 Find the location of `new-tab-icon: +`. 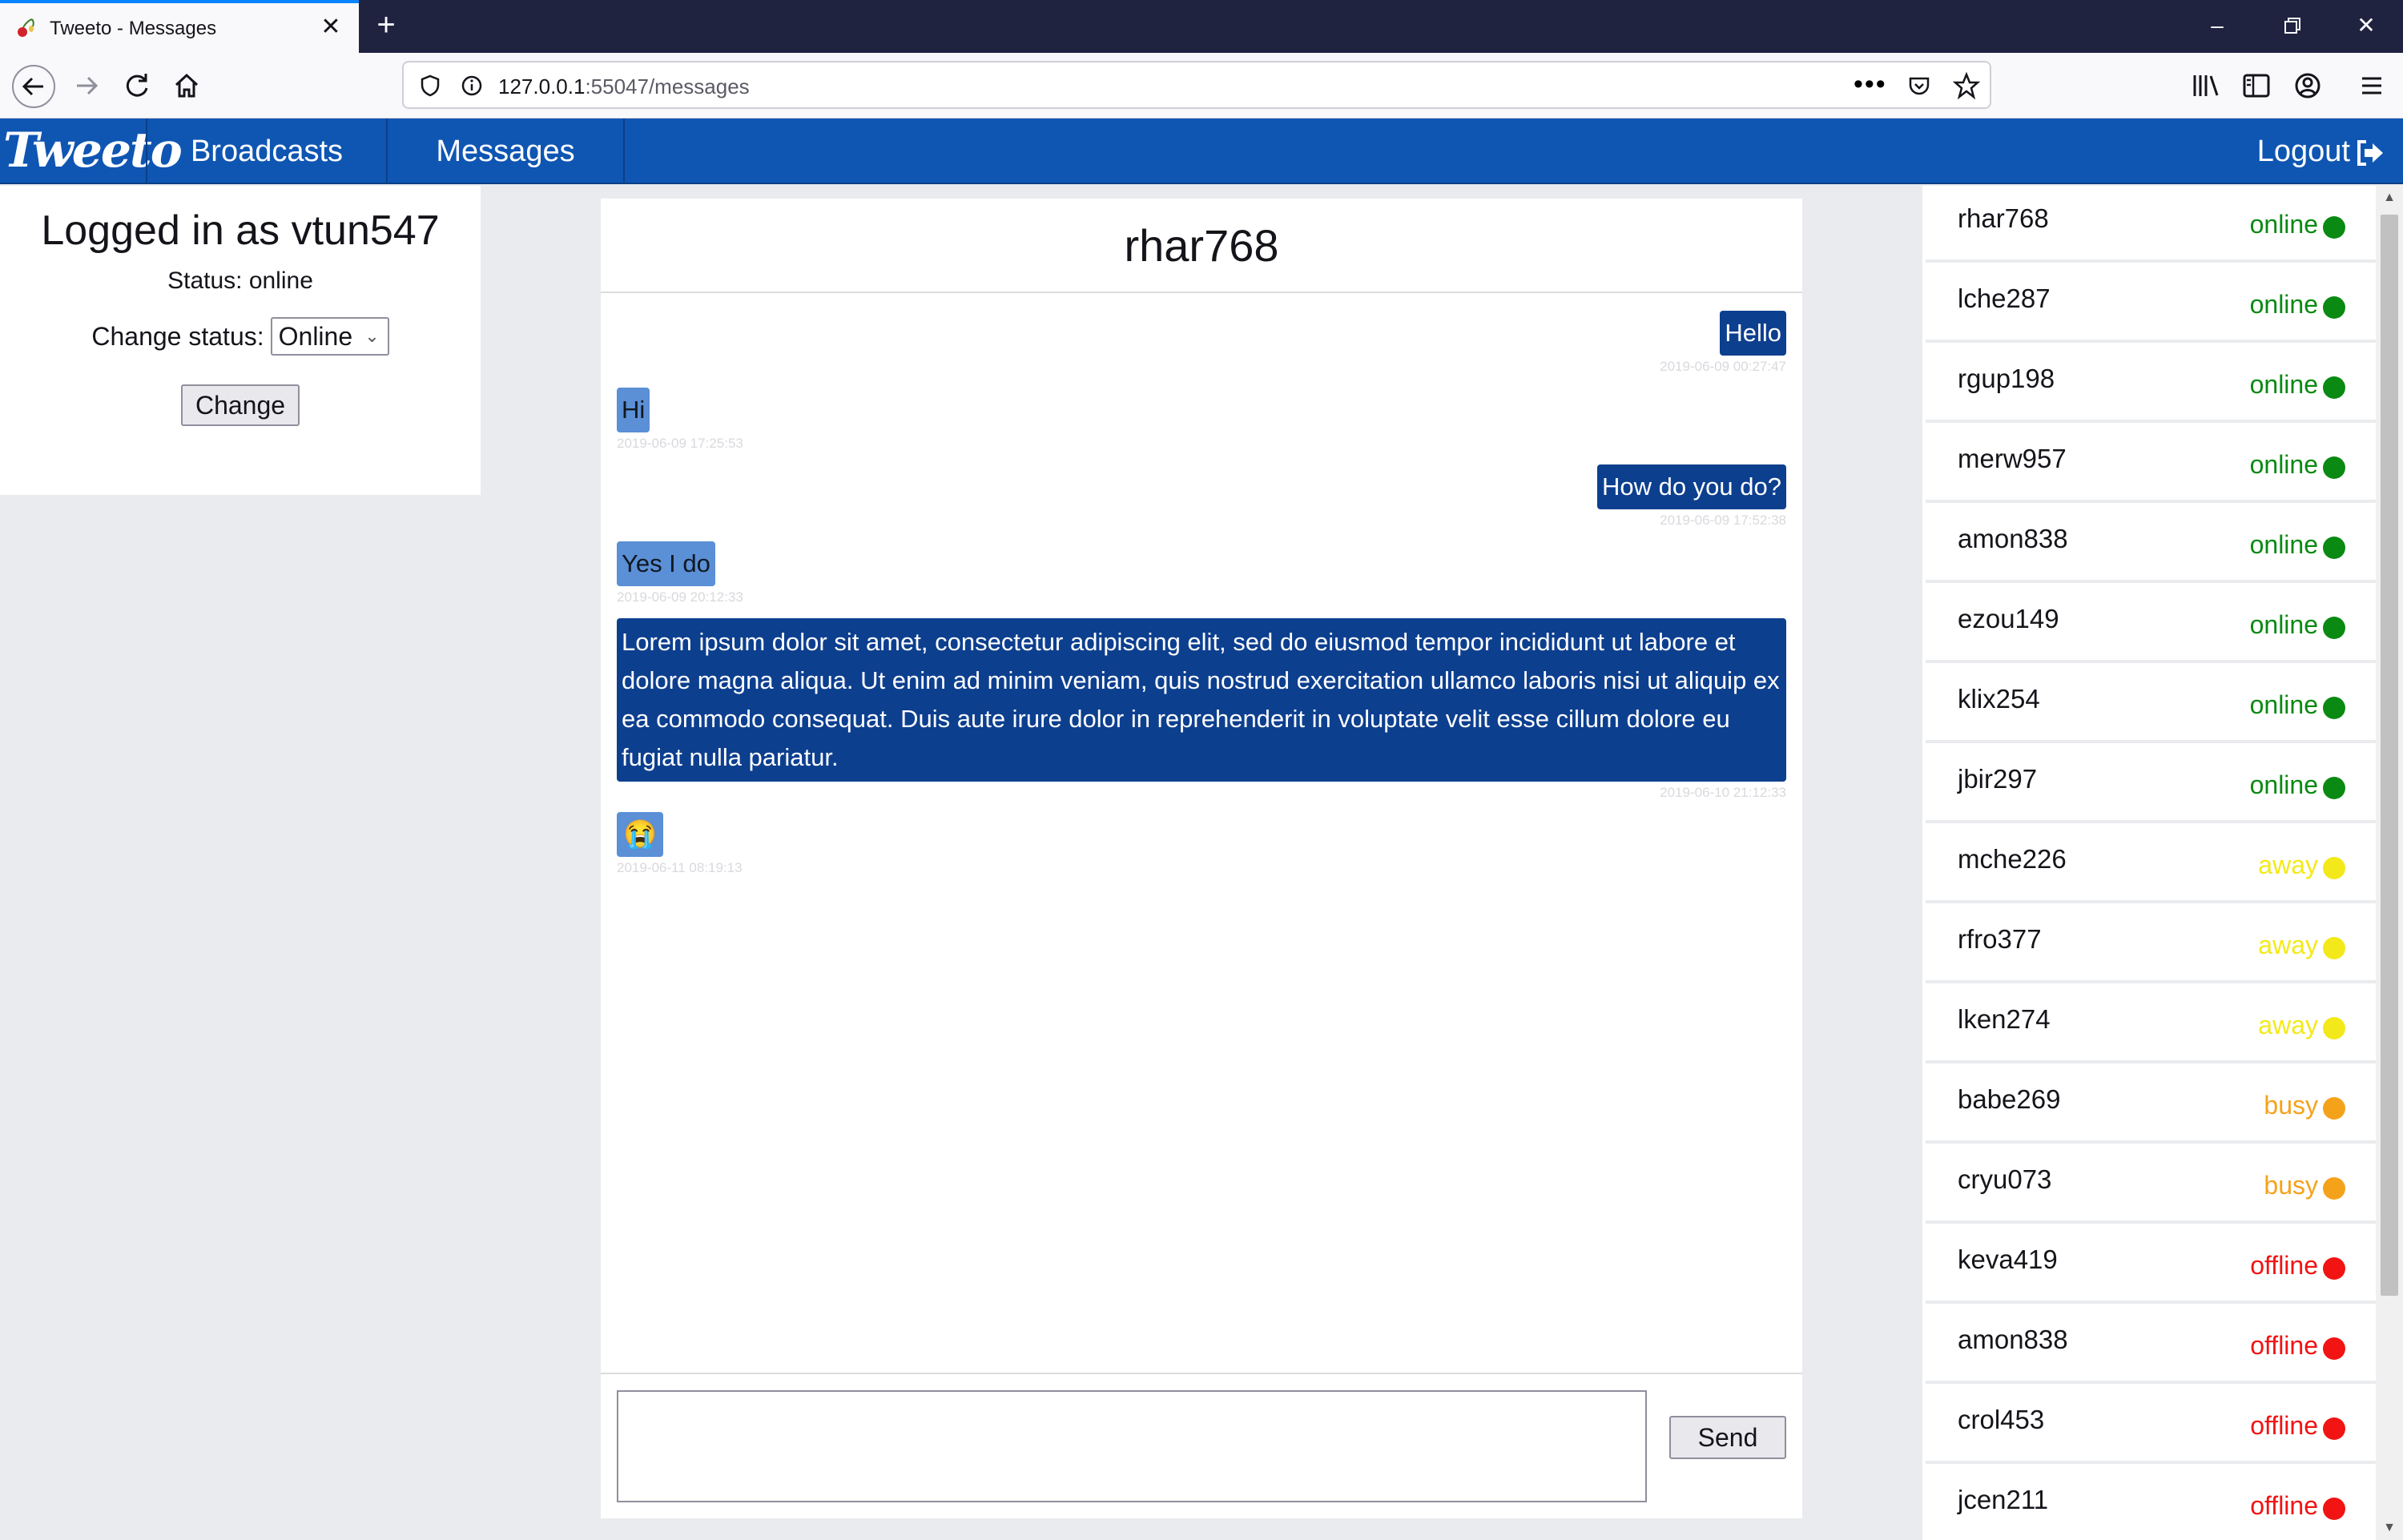

new-tab-icon: + is located at coordinates (386, 25).